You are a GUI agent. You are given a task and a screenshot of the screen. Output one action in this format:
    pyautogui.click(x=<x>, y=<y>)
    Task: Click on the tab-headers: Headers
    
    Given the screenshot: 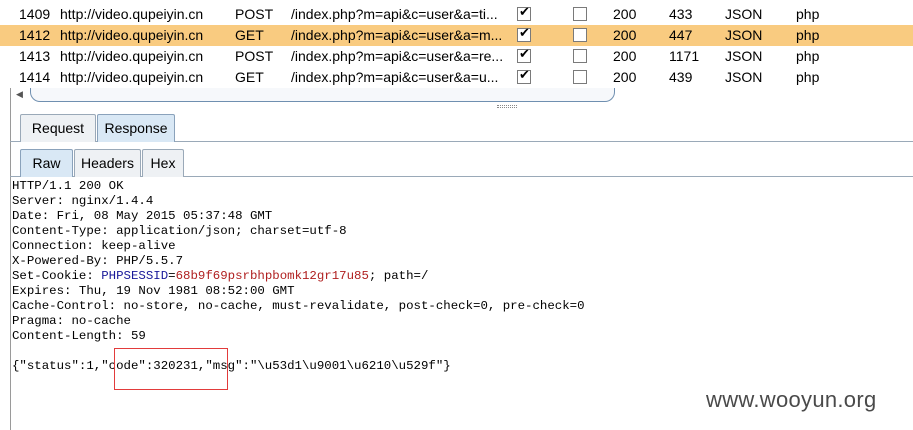 What is the action you would take?
    pyautogui.click(x=107, y=163)
    